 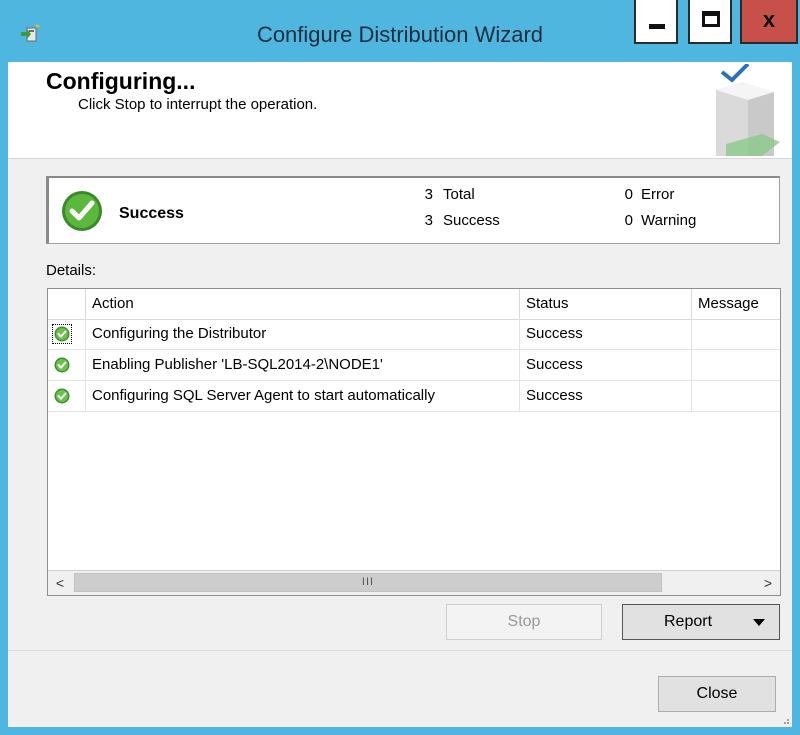 What do you see at coordinates (151, 213) in the screenshot?
I see `summary-status-label: Success` at bounding box center [151, 213].